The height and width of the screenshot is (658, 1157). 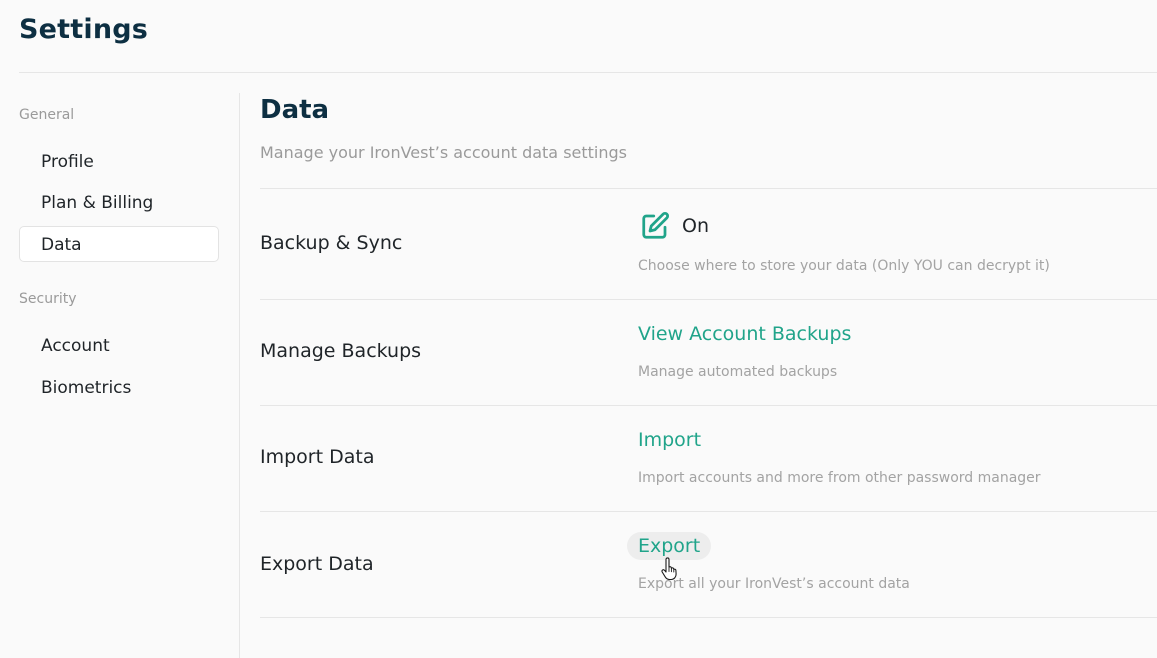 What do you see at coordinates (341, 351) in the screenshot?
I see `manage-backups-label: Manage Backups` at bounding box center [341, 351].